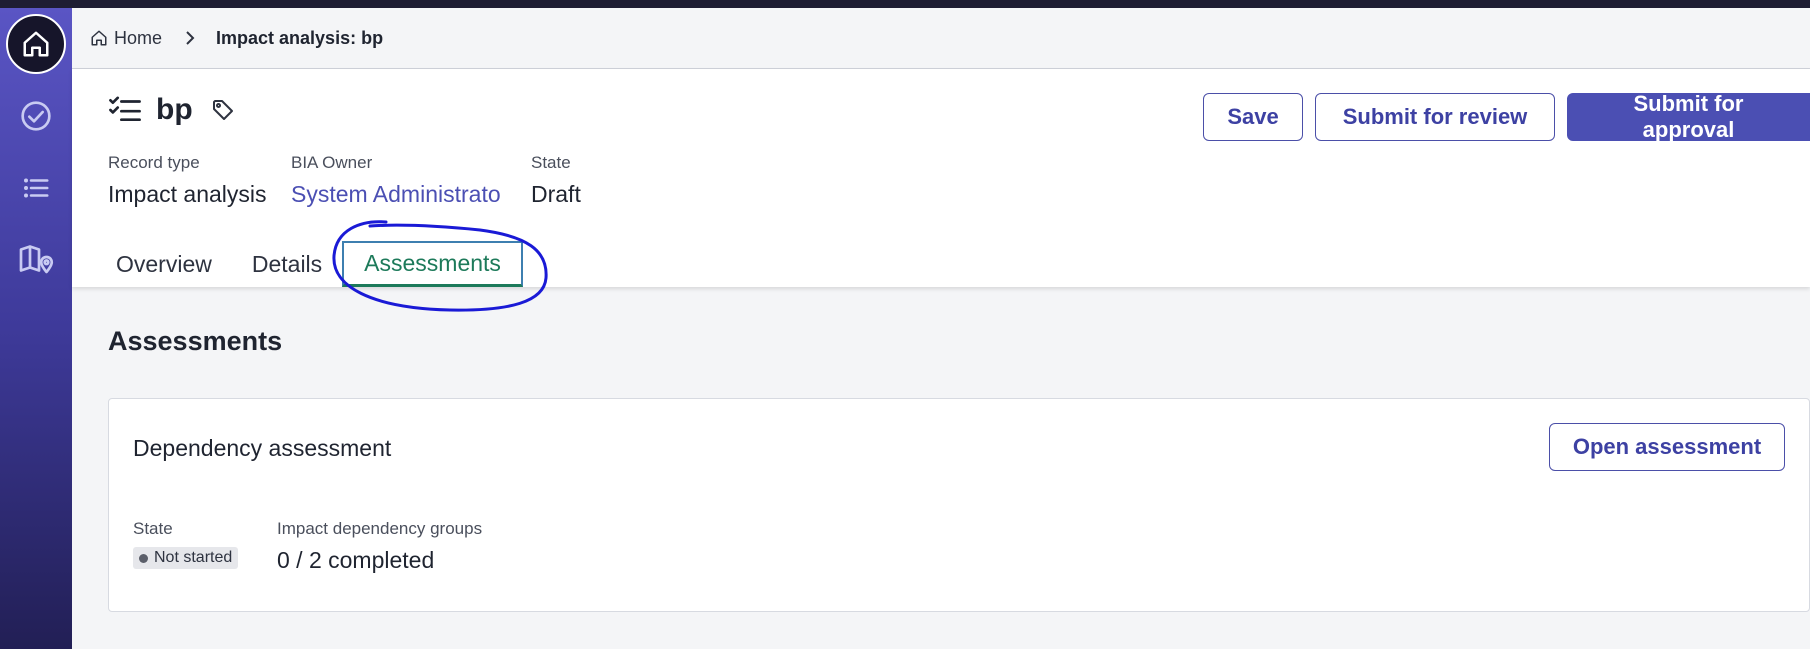  Describe the element at coordinates (1435, 117) in the screenshot. I see `submit-for-review-button: Submit for review` at that location.